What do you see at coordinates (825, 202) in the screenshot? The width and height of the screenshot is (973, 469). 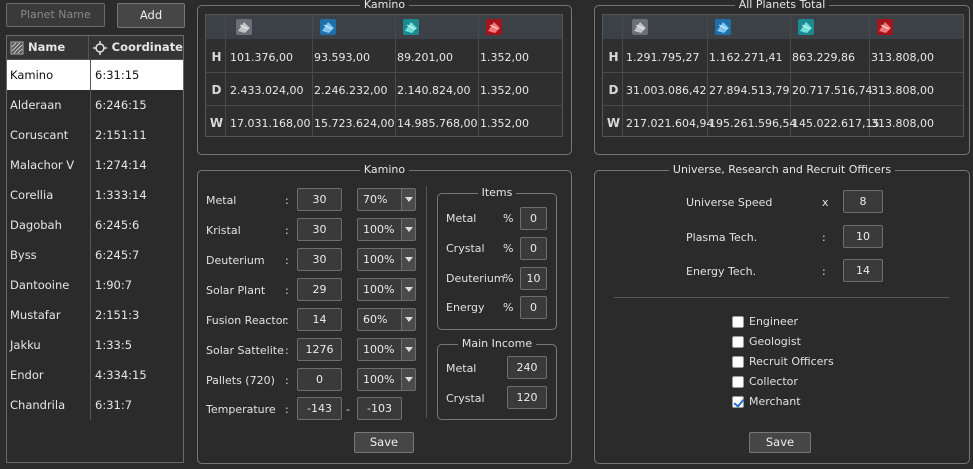 I see `universe-field-separator: x` at bounding box center [825, 202].